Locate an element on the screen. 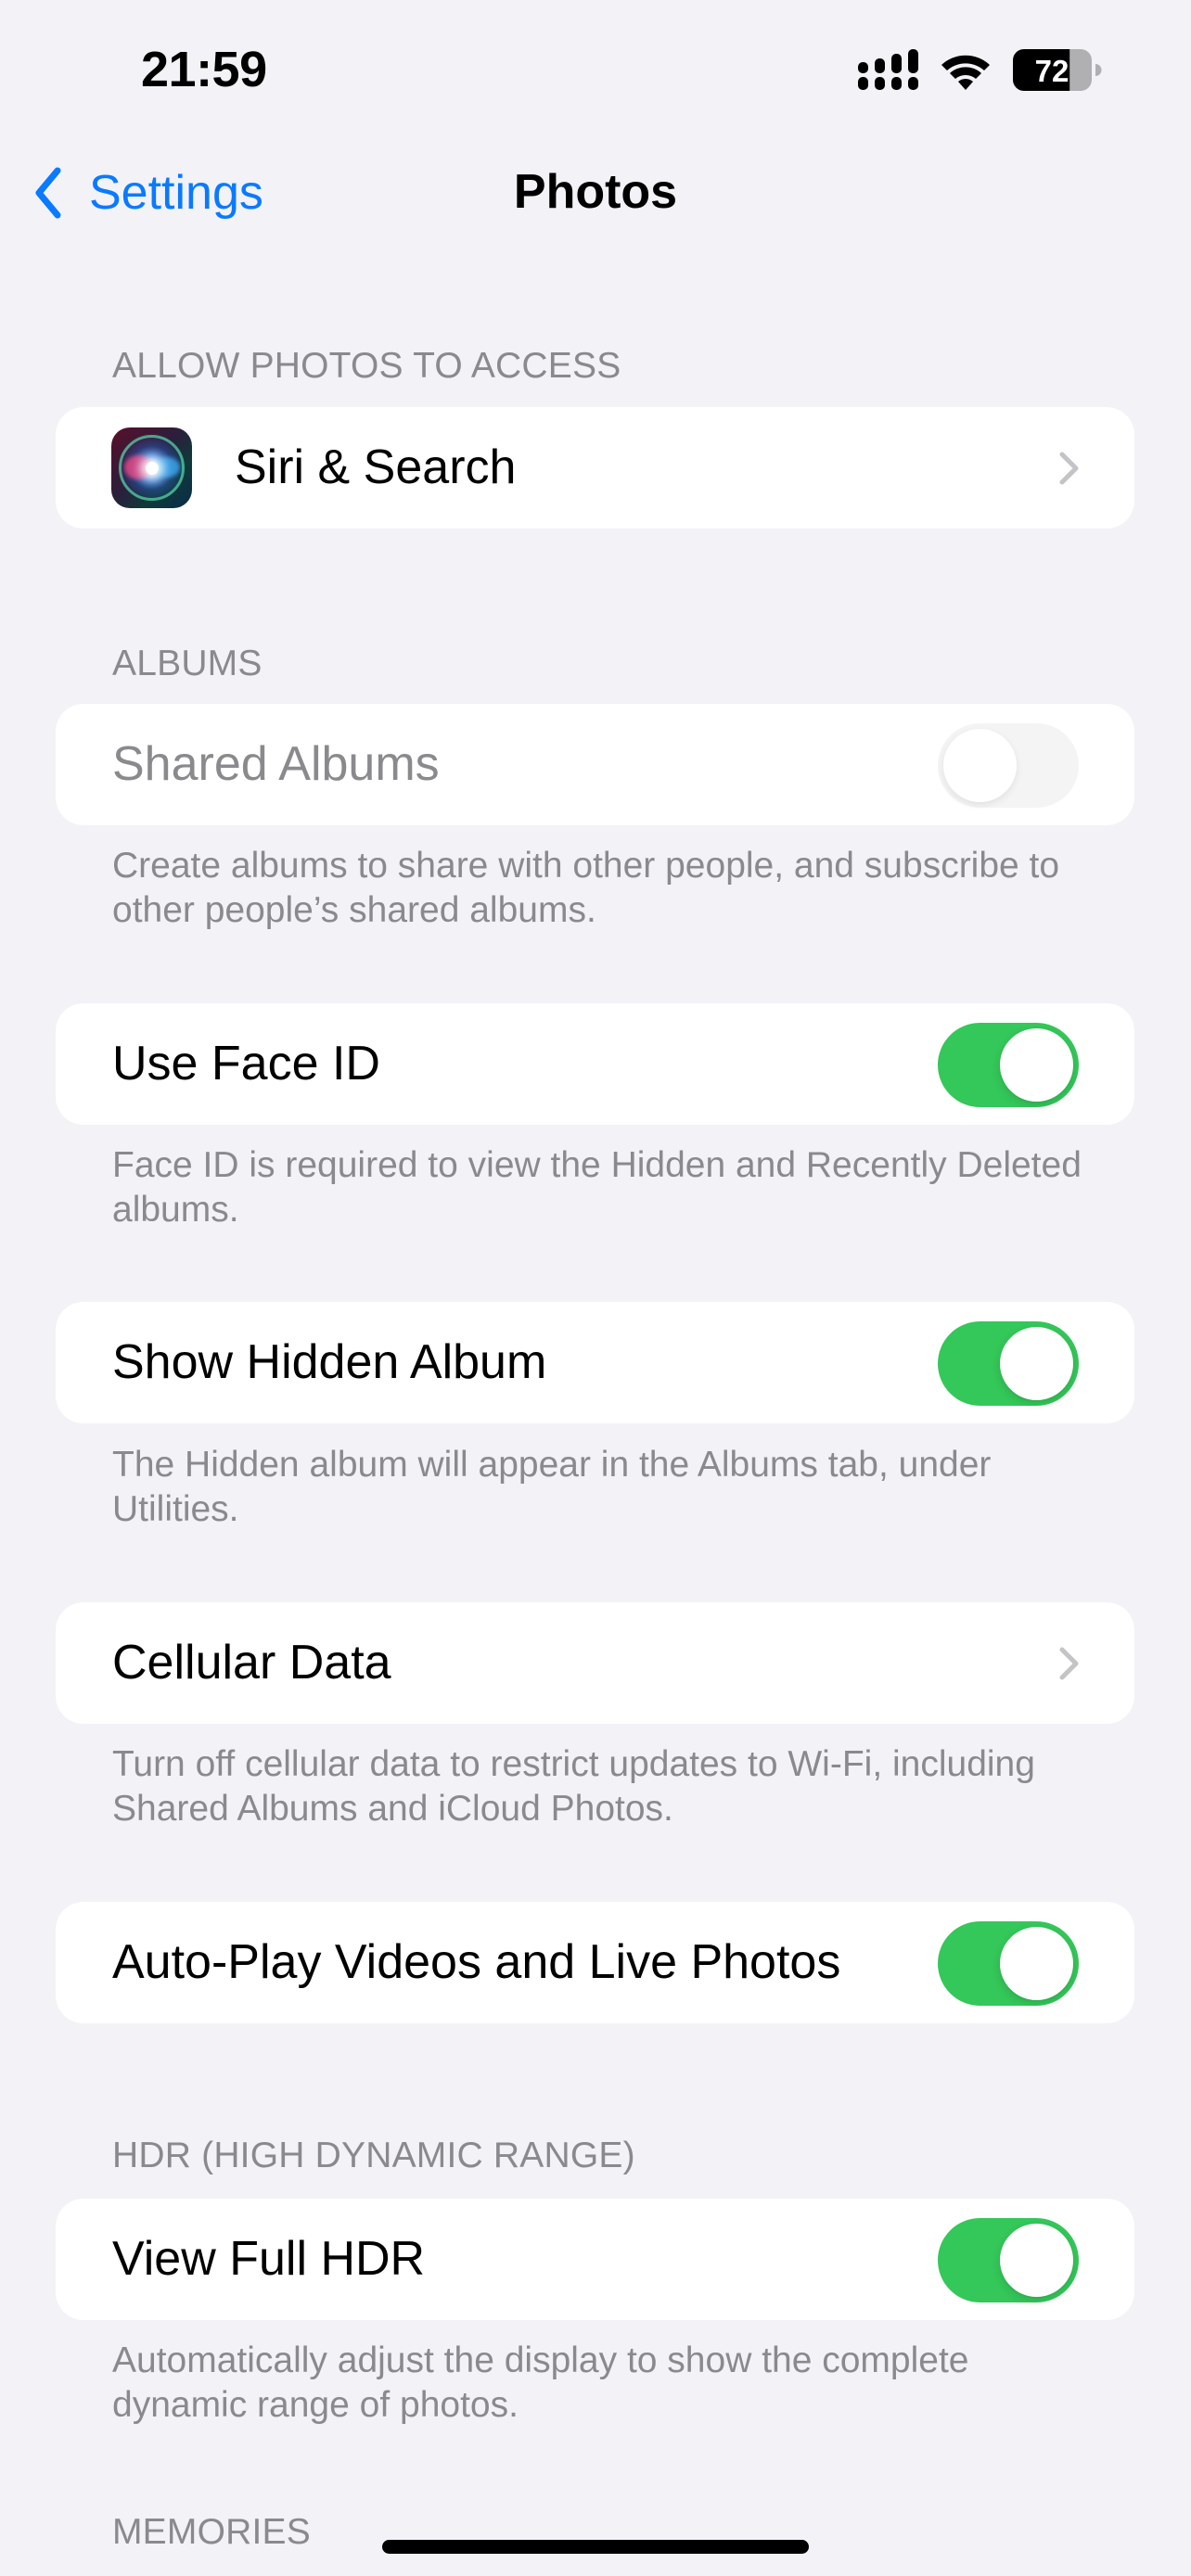  page-title-text: Photos is located at coordinates (595, 192).